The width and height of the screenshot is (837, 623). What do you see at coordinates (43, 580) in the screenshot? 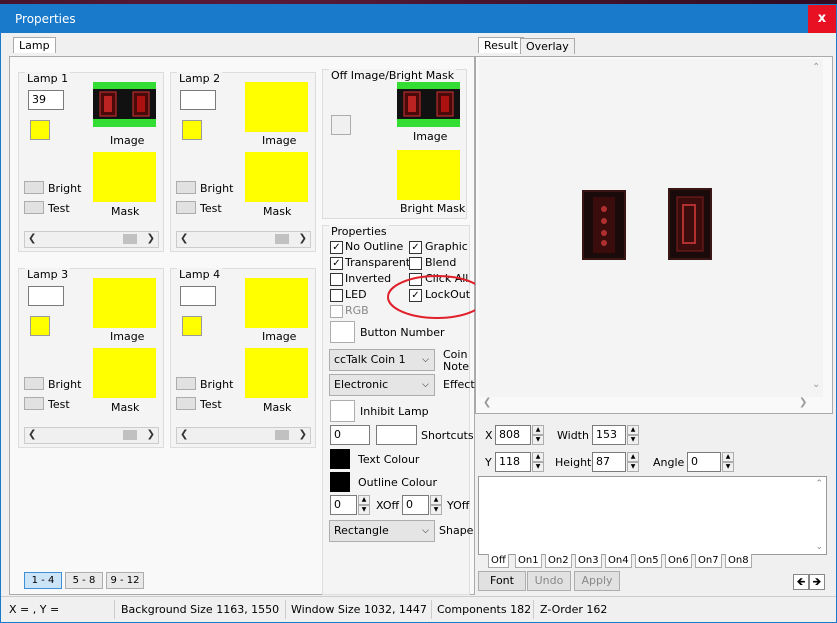
I see `page-1-4-button: 1 - 4` at bounding box center [43, 580].